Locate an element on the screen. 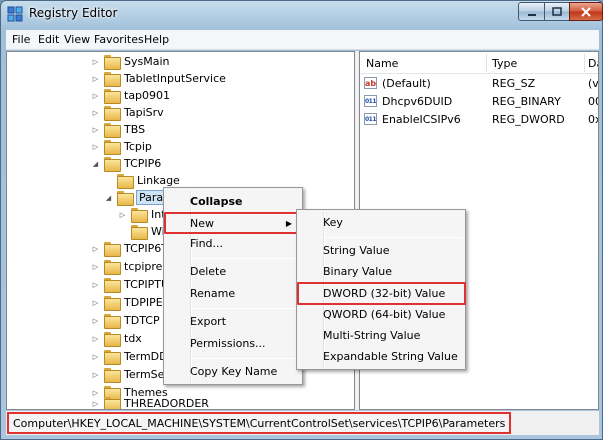 The width and height of the screenshot is (603, 440). tree-item: ▷ tcpipreg is located at coordinates (130, 266).